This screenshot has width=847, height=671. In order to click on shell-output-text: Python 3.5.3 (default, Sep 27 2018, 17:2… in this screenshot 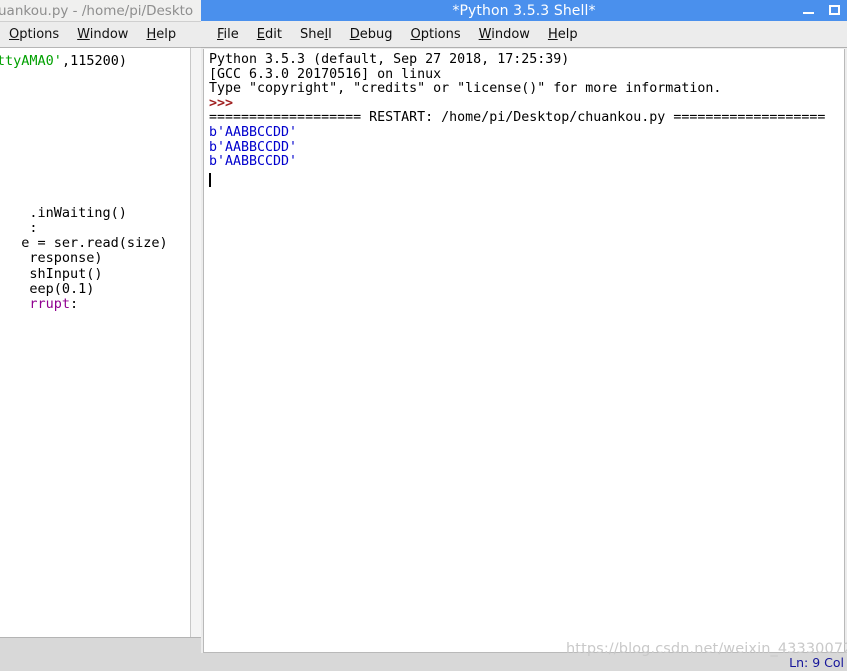, I will do `click(517, 111)`.